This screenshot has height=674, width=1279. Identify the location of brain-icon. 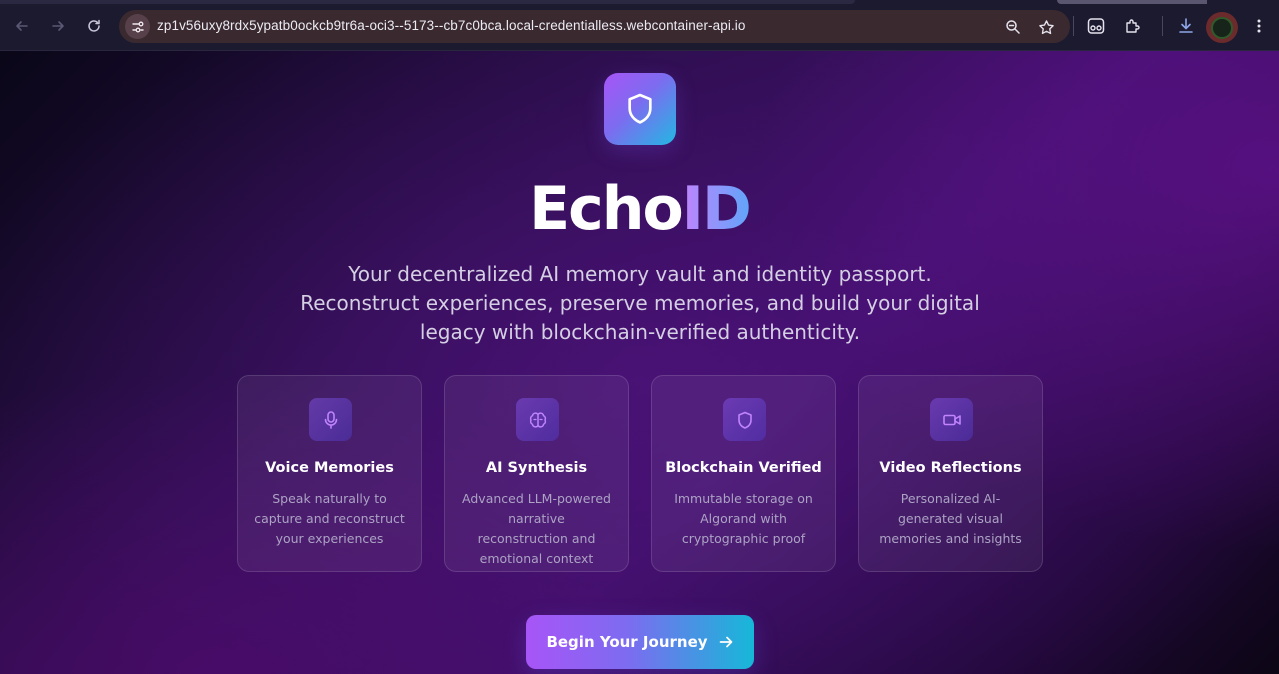
(537, 419).